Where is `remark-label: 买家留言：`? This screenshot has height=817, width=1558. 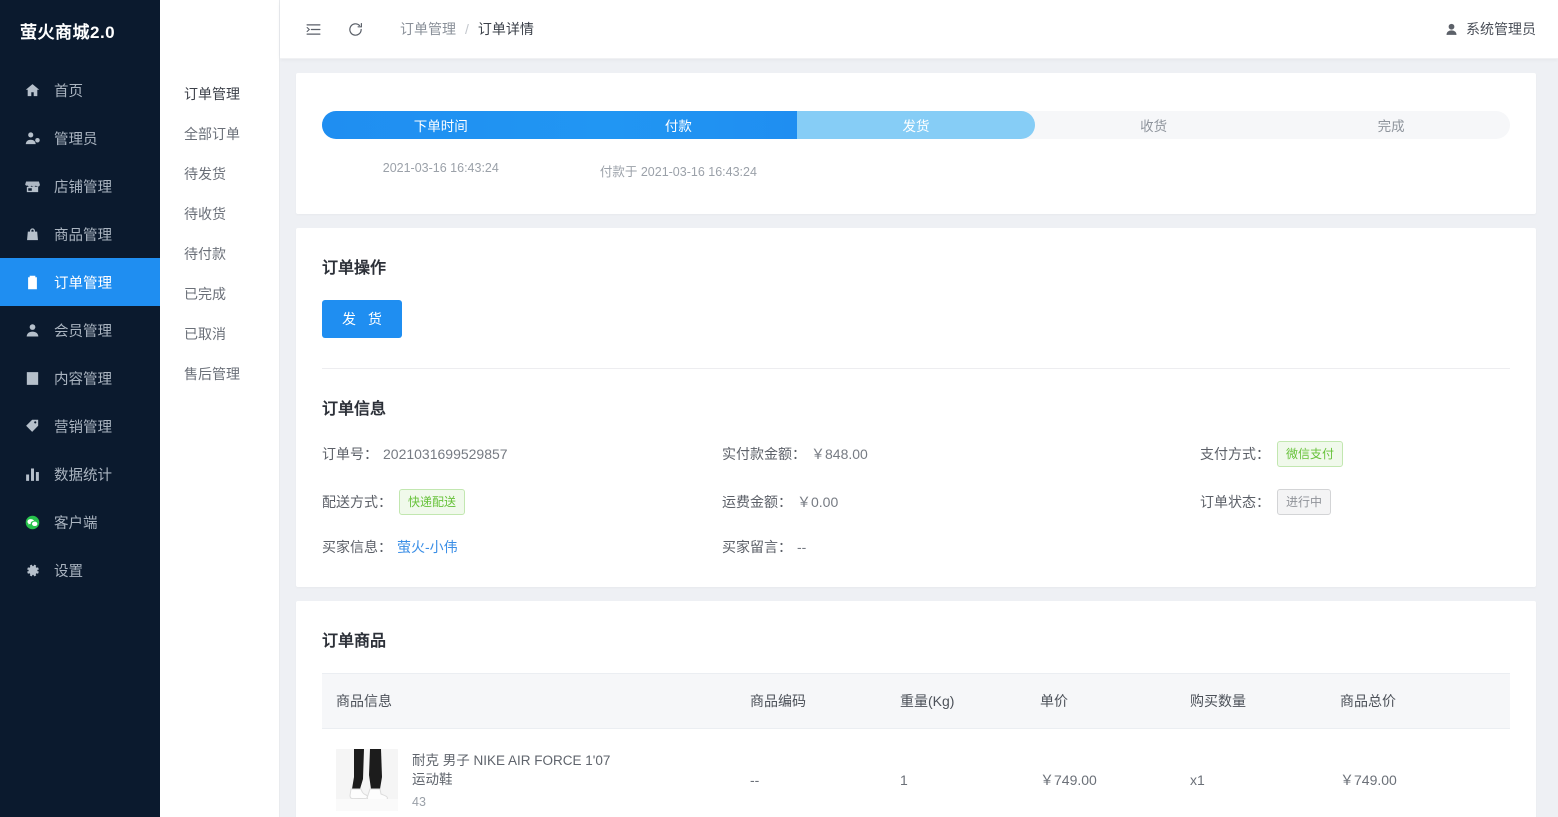 remark-label: 买家留言： is located at coordinates (757, 547).